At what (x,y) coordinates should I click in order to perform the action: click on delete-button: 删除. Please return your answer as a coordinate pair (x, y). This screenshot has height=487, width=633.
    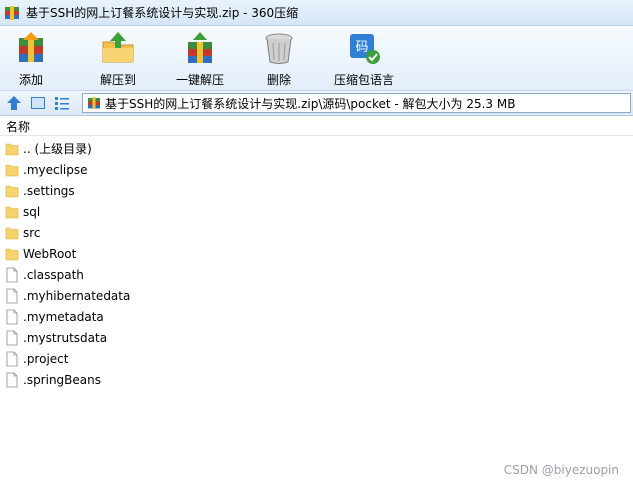
    Looking at the image, I should click on (279, 57).